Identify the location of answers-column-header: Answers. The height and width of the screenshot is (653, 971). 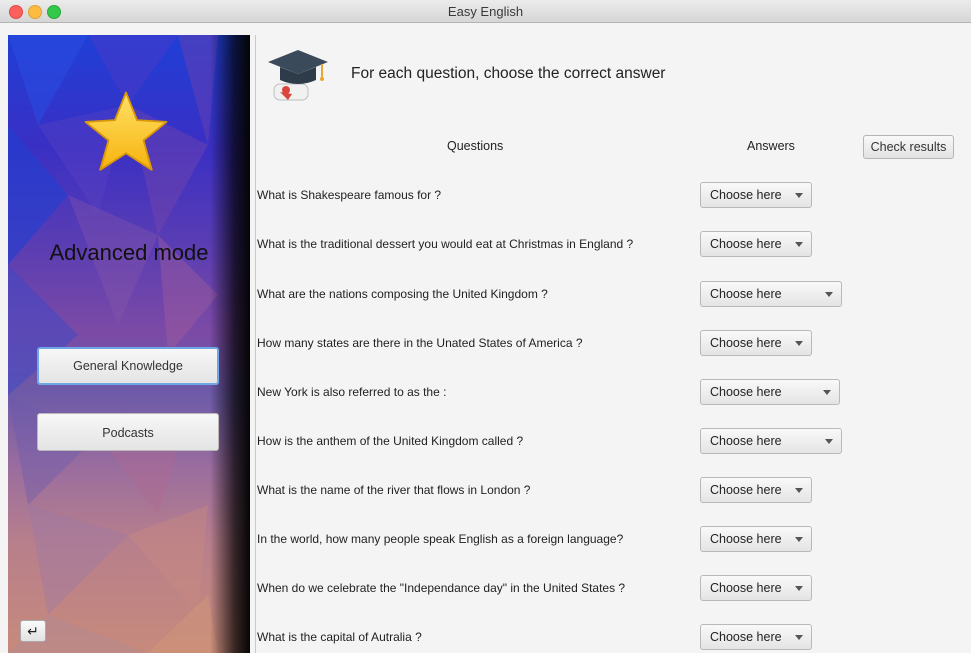
(771, 146).